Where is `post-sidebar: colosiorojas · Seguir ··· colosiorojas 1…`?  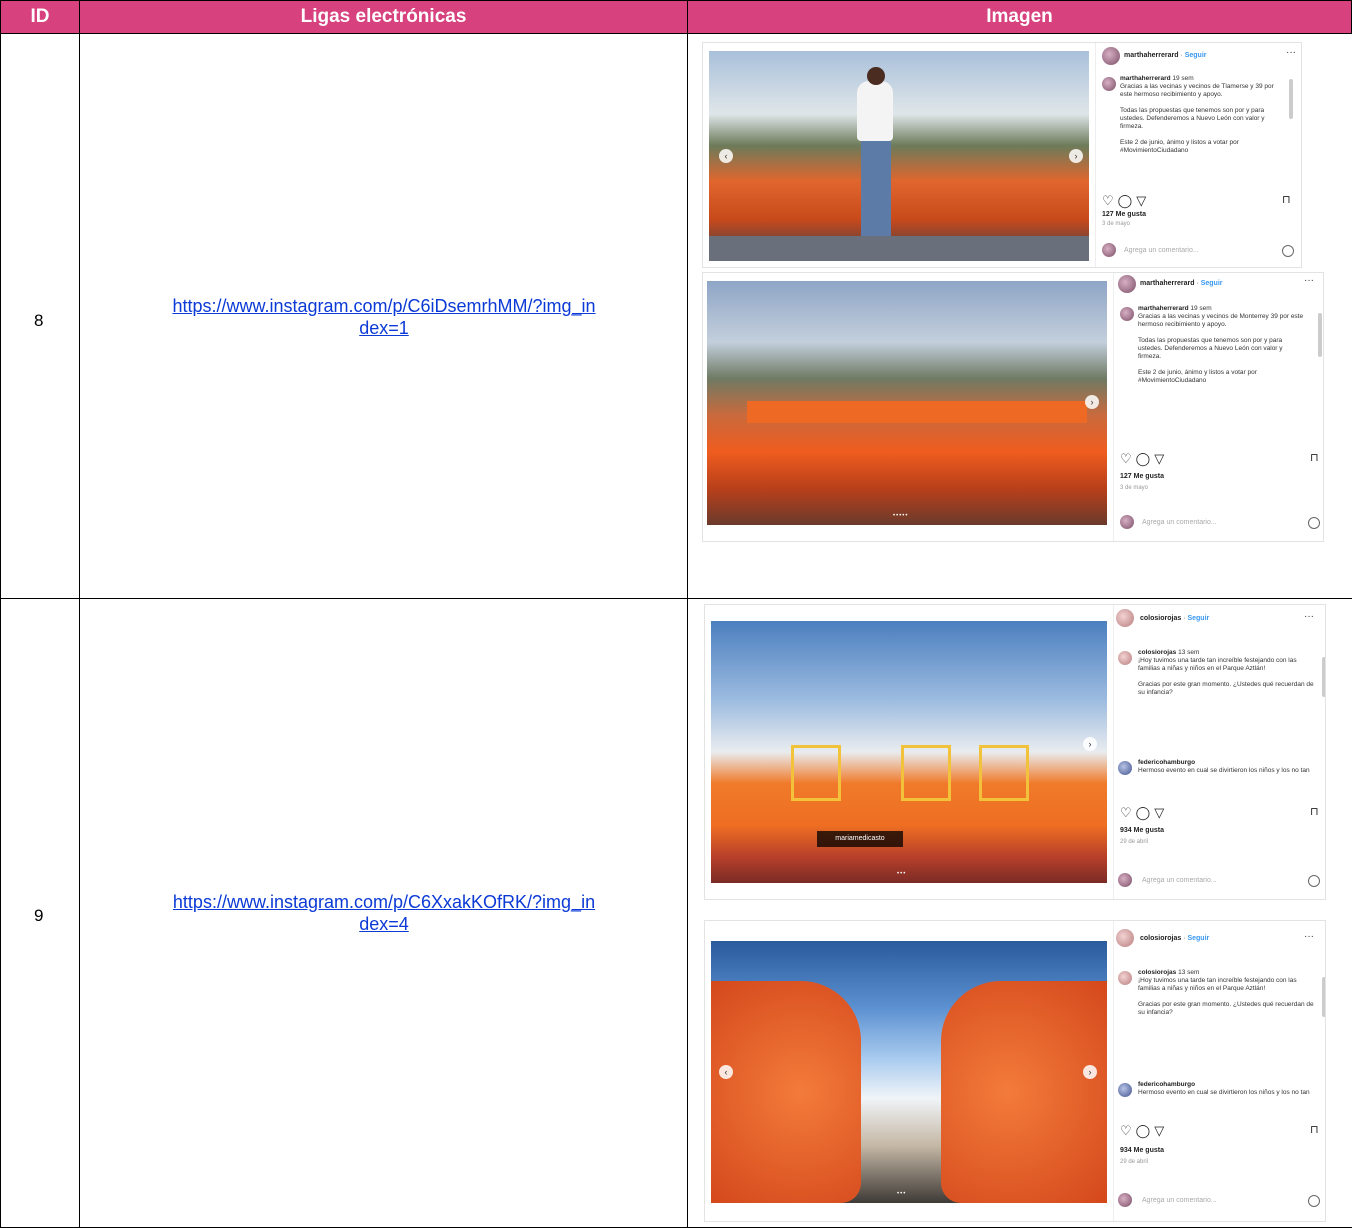 post-sidebar: colosiorojas · Seguir ··· colosiorojas 1… is located at coordinates (1219, 752).